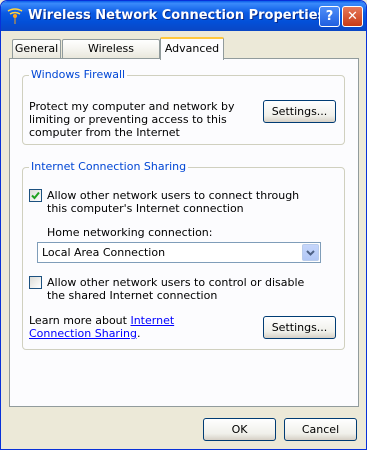  I want to click on tab-advanced: Advanced, so click(192, 48).